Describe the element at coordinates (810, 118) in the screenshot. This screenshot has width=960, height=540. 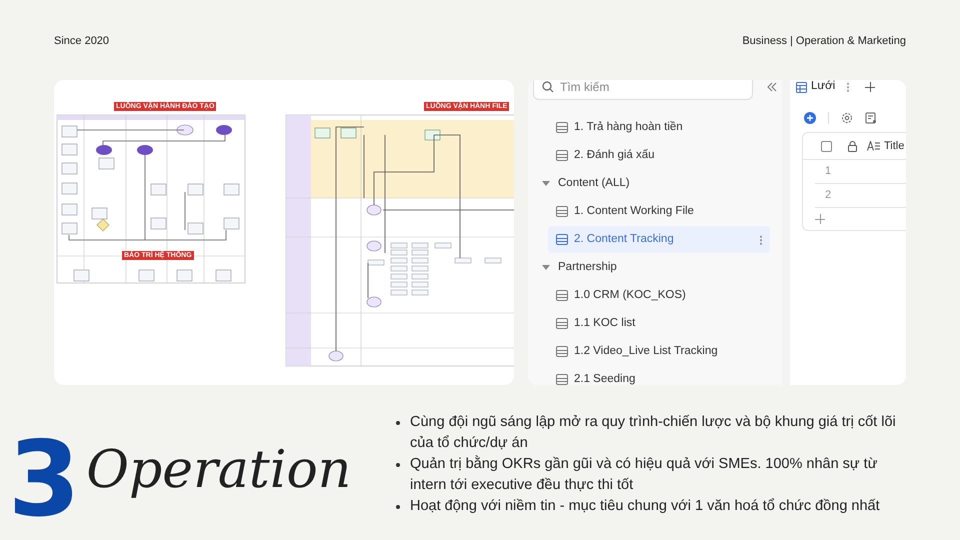
I see `add-icon` at that location.